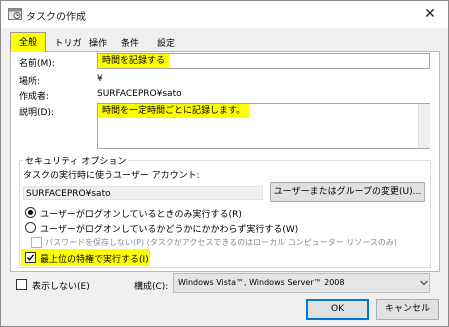 This screenshot has height=327, width=449. What do you see at coordinates (337, 309) in the screenshot?
I see `ok-button: OK` at bounding box center [337, 309].